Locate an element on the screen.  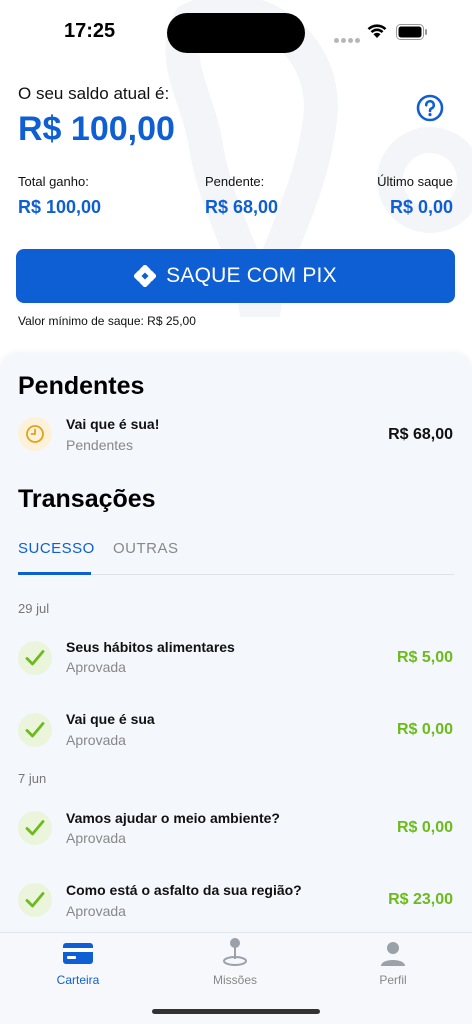
nav-item-missions: Missões is located at coordinates (235, 963).